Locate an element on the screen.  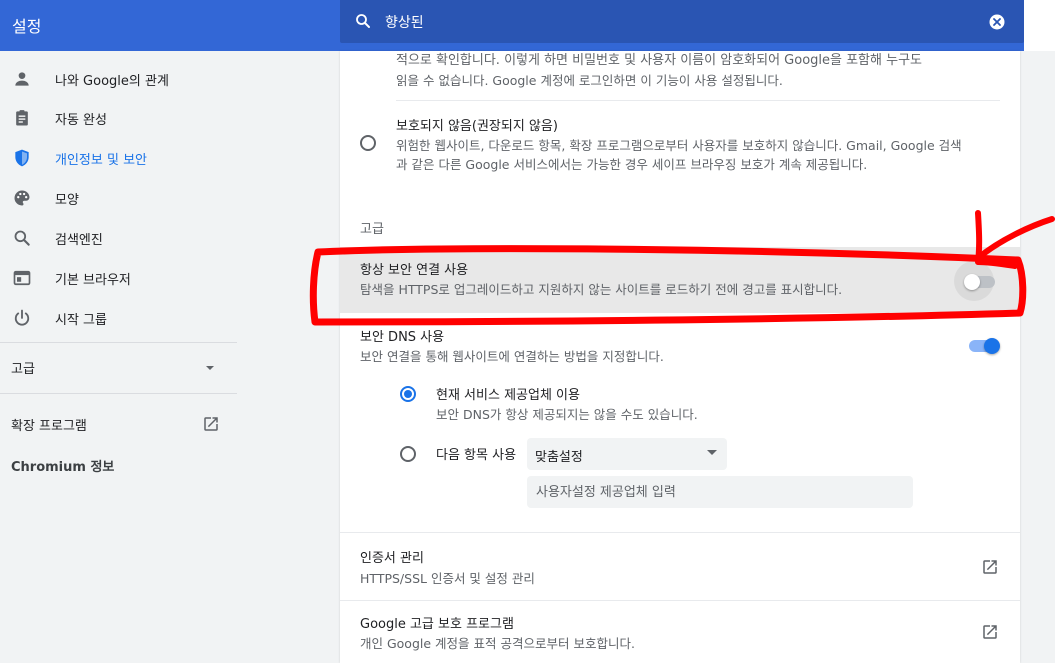
sidebar-item-search-engine: 검색엔진 is located at coordinates (120, 238).